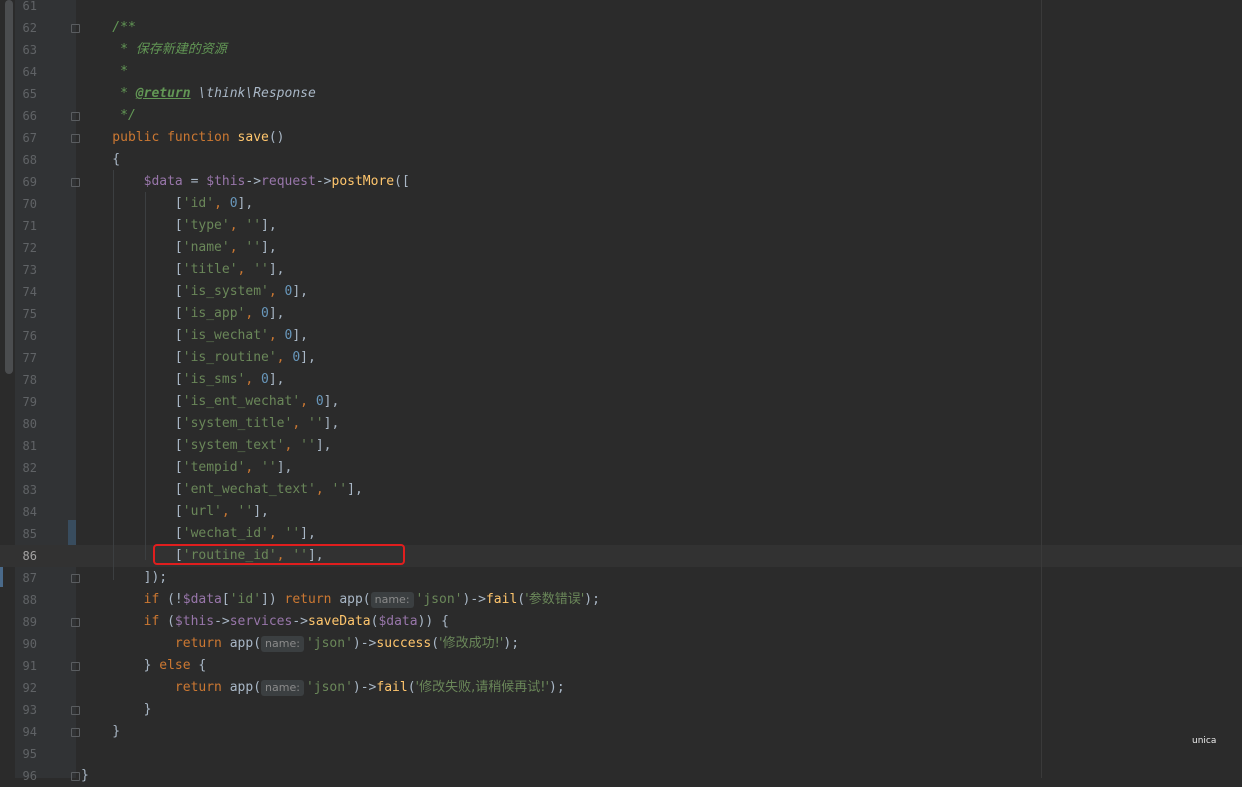 The height and width of the screenshot is (787, 1242). I want to click on code-line: 71 ['type', ''],, so click(621, 226).